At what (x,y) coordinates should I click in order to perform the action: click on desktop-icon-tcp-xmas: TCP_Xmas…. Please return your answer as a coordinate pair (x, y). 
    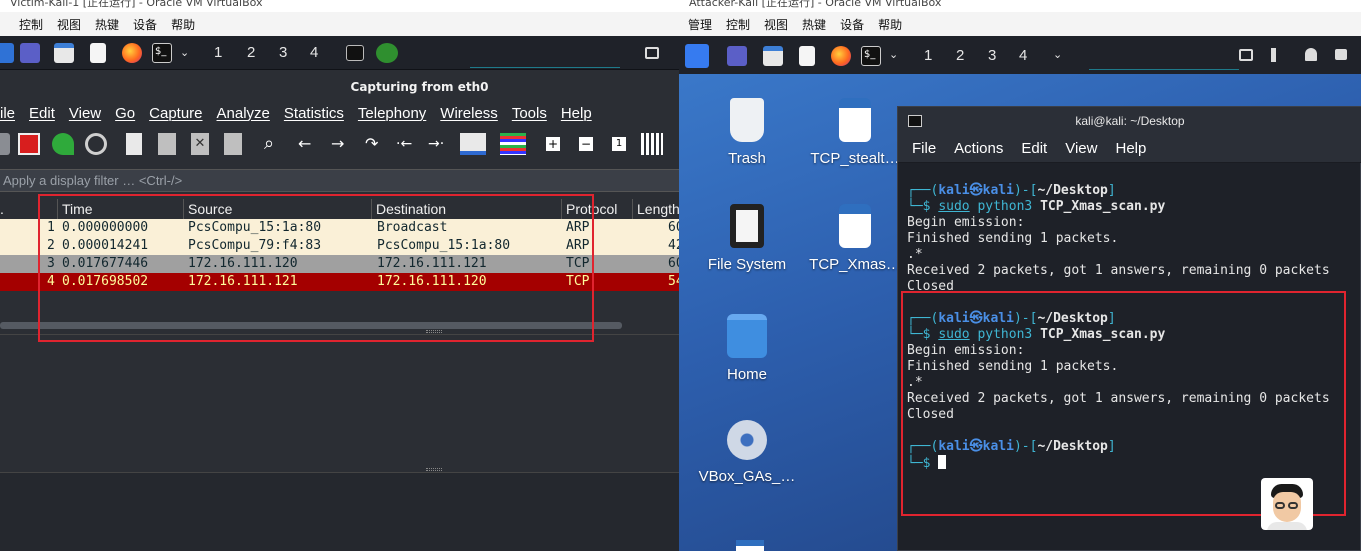
    Looking at the image, I should click on (855, 238).